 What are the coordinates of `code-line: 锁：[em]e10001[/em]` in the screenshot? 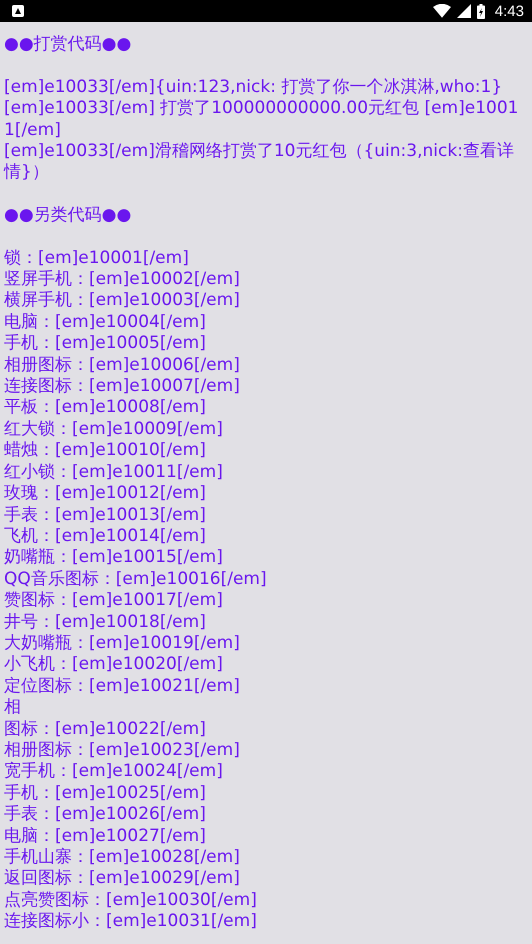 It's located at (97, 259).